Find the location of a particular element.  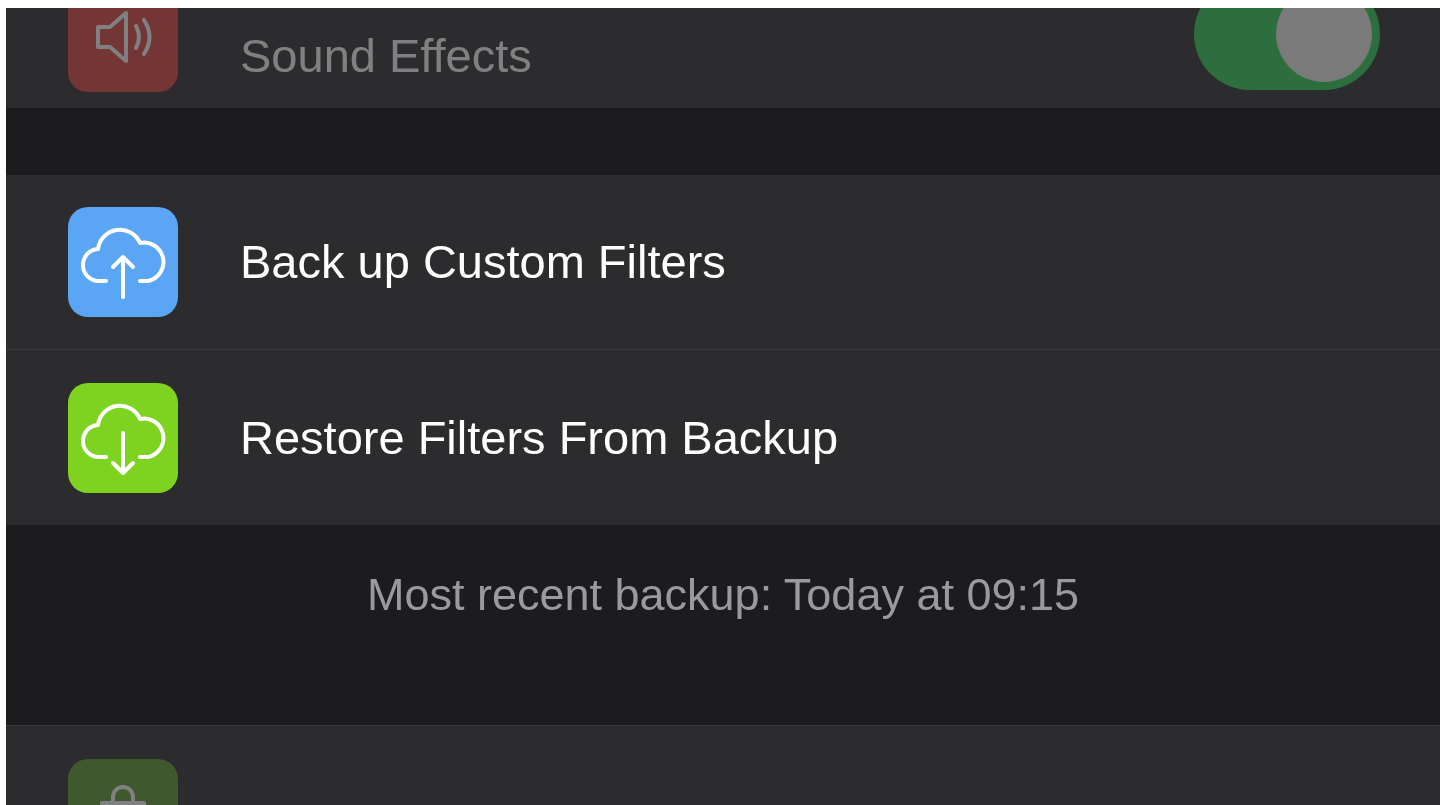

cloud-upload-icon is located at coordinates (123, 262).